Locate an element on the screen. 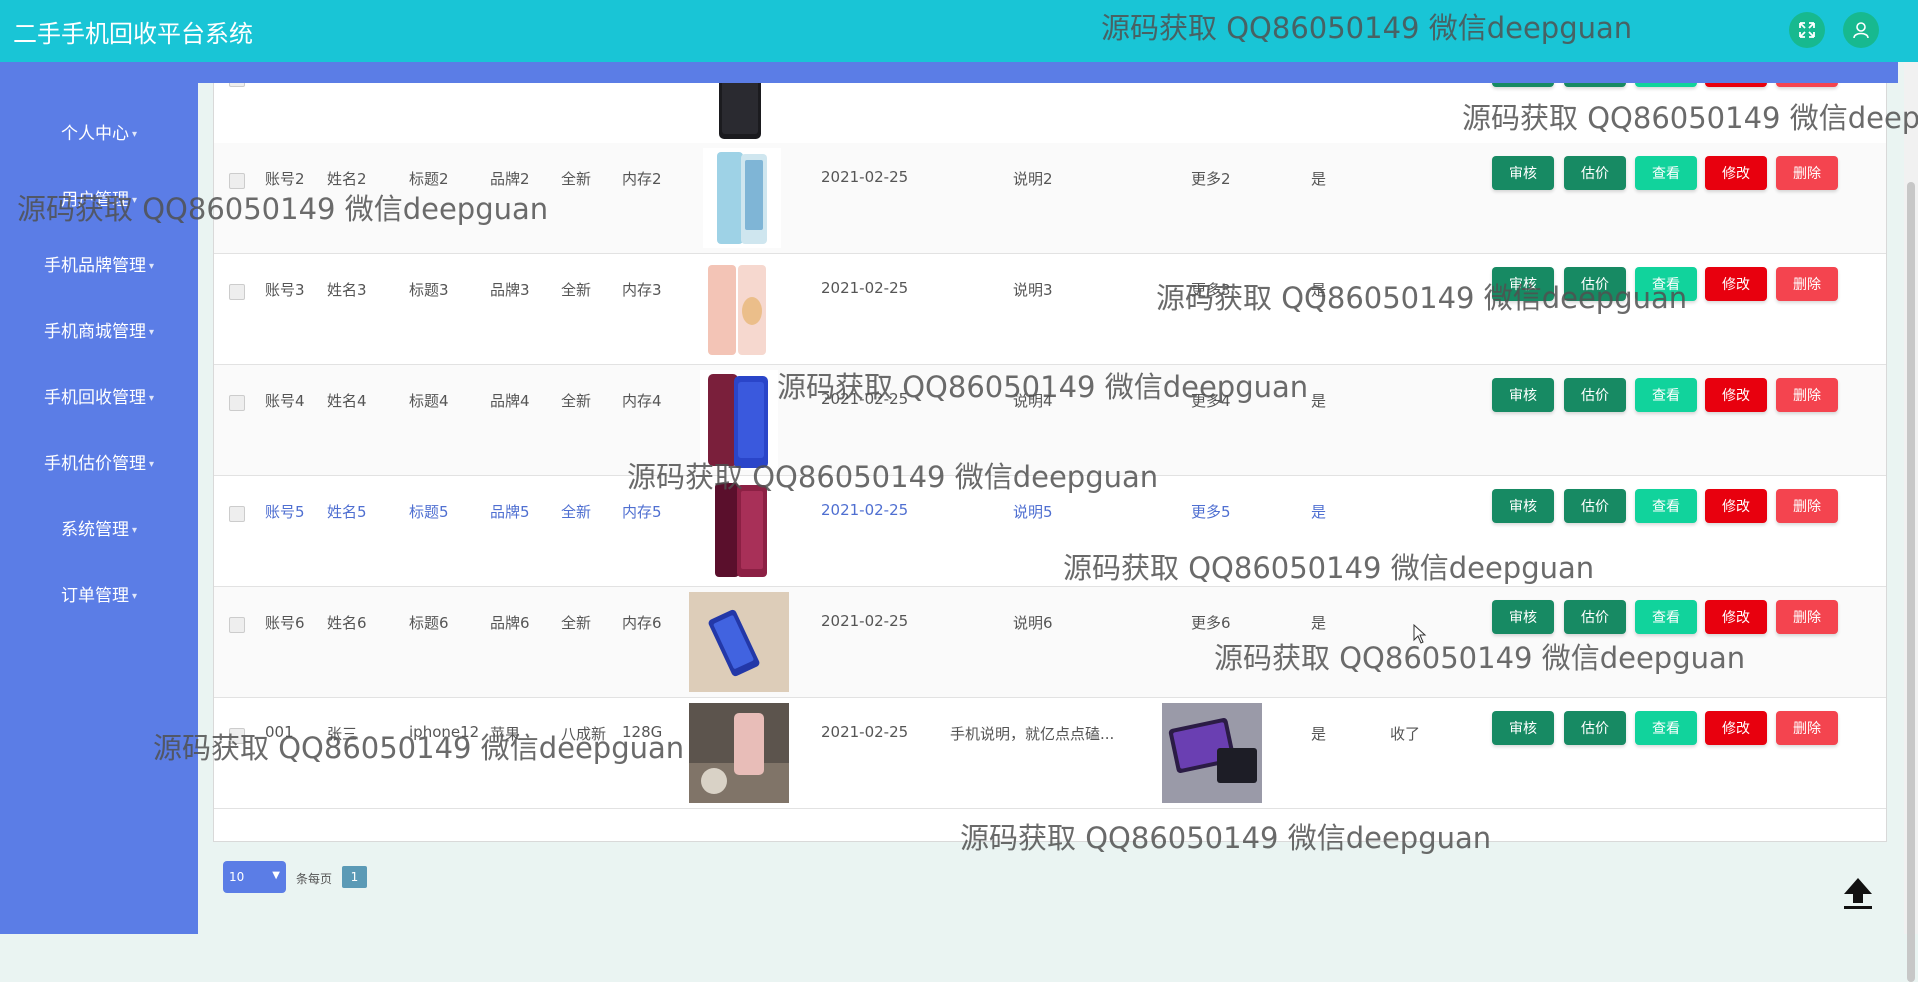 Image resolution: width=1918 pixels, height=982 pixels. cell-brand: 品牌5 is located at coordinates (510, 512).